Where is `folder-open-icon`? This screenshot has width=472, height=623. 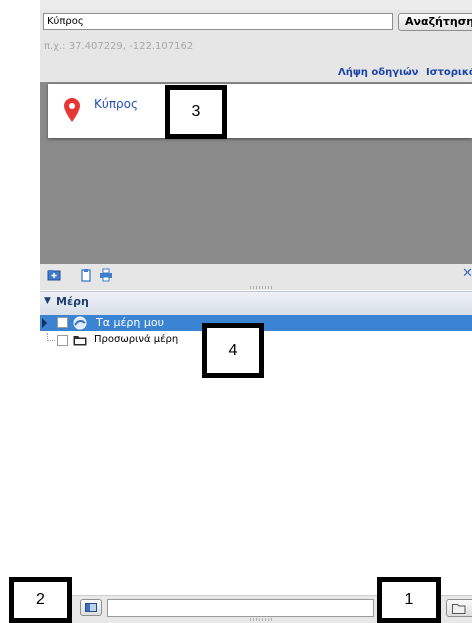 folder-open-icon is located at coordinates (459, 609).